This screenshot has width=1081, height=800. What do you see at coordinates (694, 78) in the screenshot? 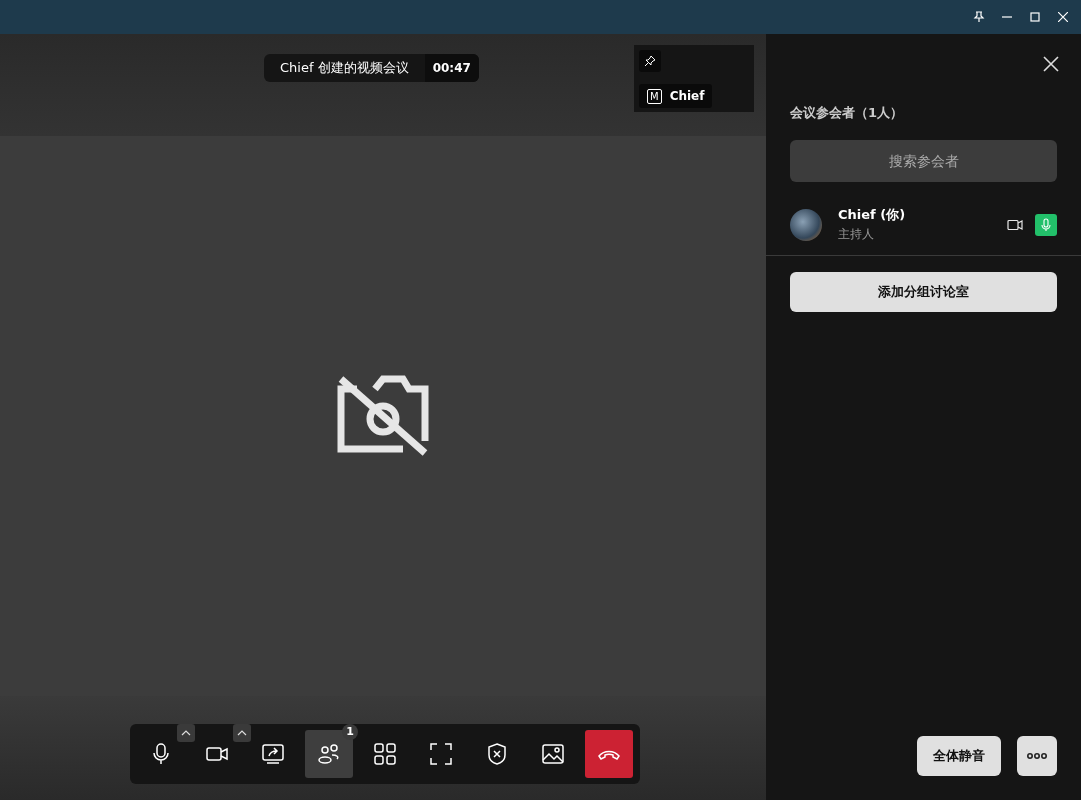
I see `video-thumbnail: M Chief` at bounding box center [694, 78].